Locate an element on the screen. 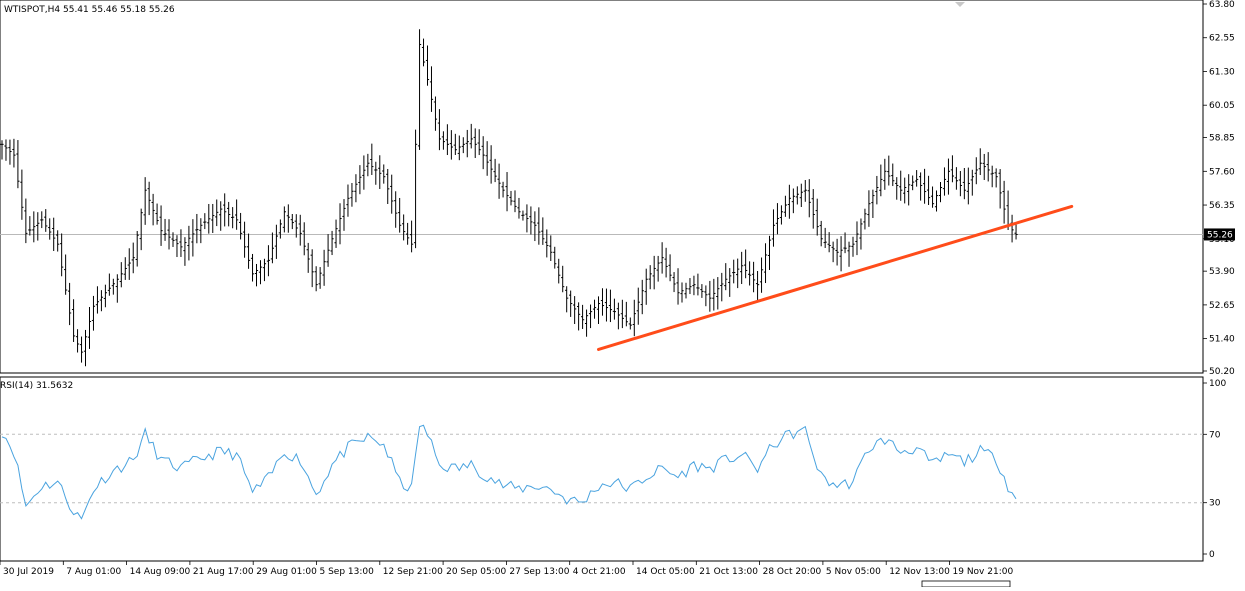 Image resolution: width=1245 pixels, height=591 pixels. price-tick-label: 52.65 is located at coordinates (1222, 306).